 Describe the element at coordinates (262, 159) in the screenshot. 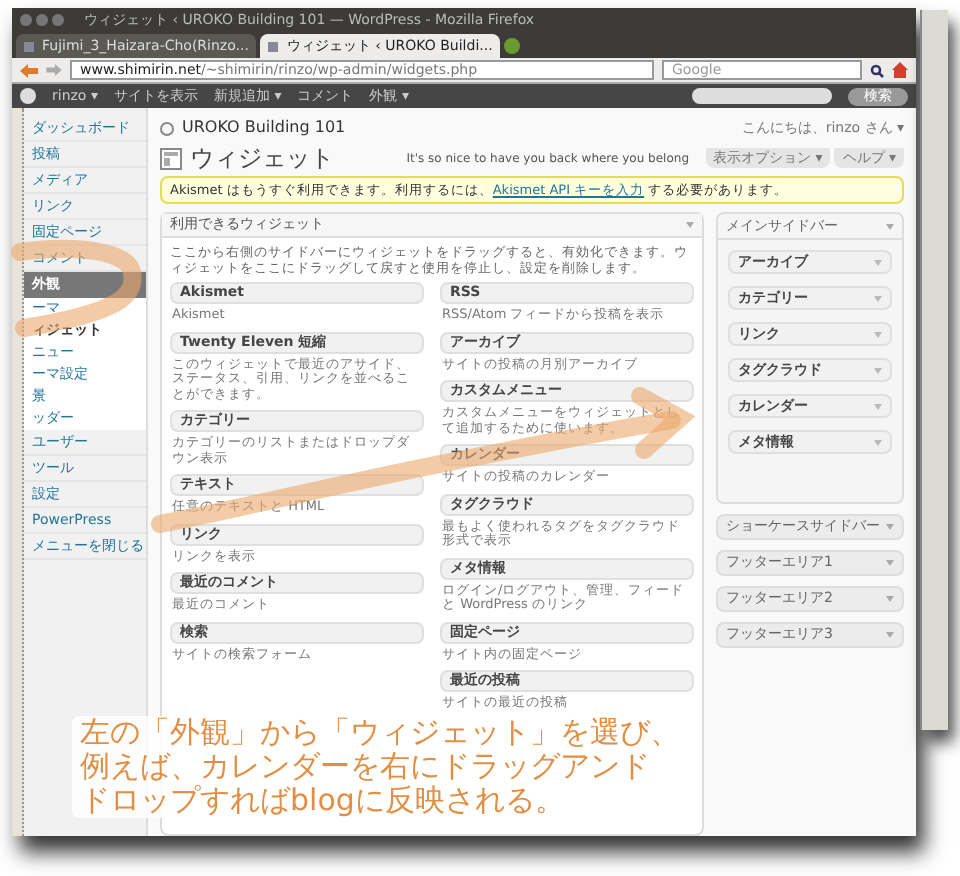

I see `page-title: ウィジェット` at that location.